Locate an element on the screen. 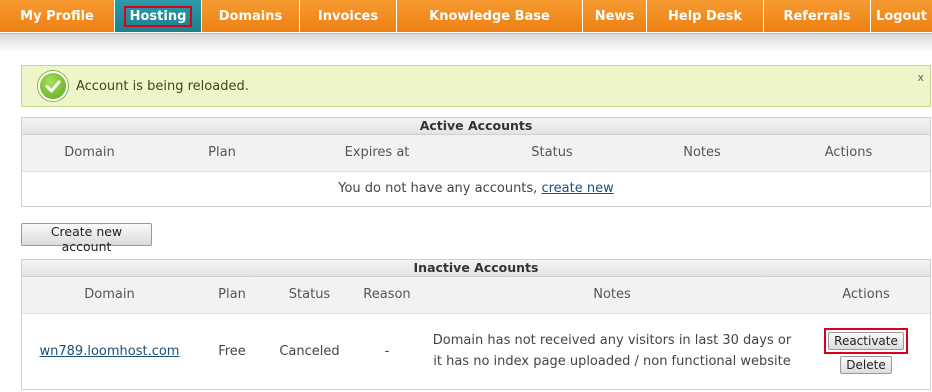 This screenshot has width=932, height=392. plan-cell: Free is located at coordinates (232, 351).